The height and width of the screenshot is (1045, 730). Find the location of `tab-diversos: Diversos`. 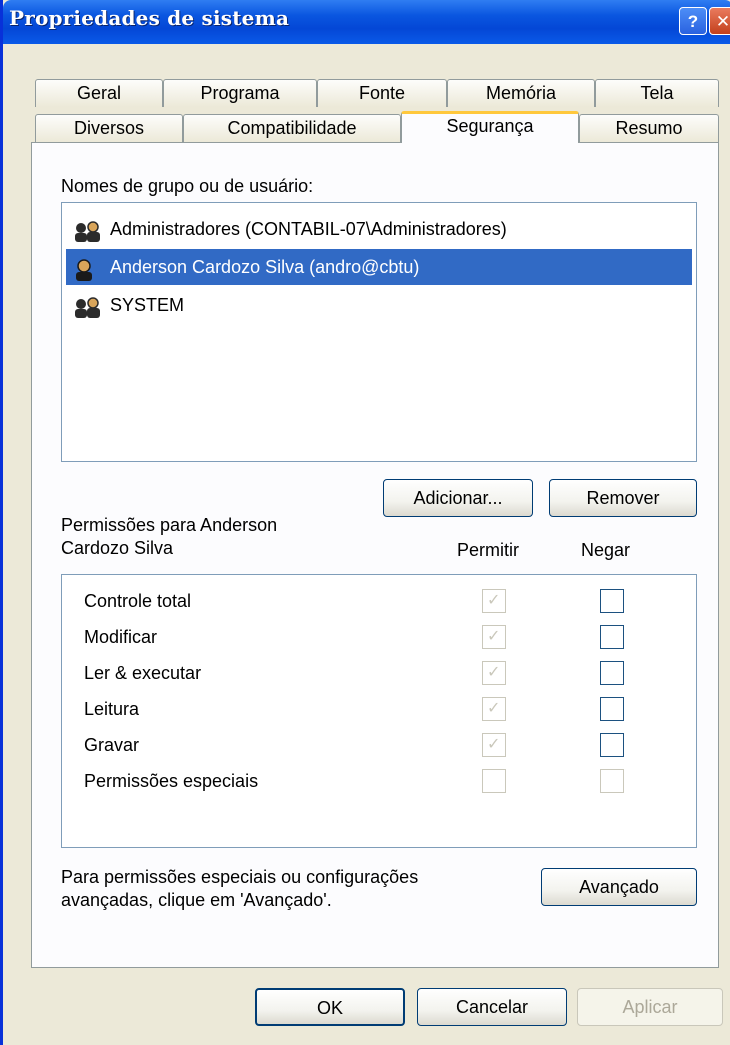

tab-diversos: Diversos is located at coordinates (109, 128).